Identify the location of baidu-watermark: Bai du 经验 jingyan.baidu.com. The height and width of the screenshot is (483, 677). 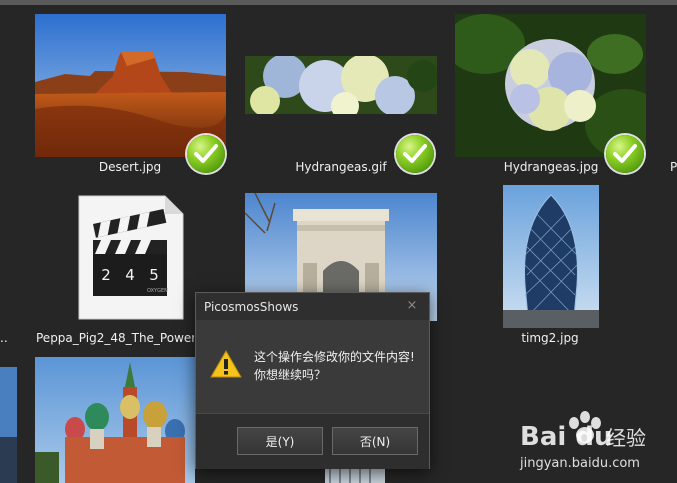
(593, 440).